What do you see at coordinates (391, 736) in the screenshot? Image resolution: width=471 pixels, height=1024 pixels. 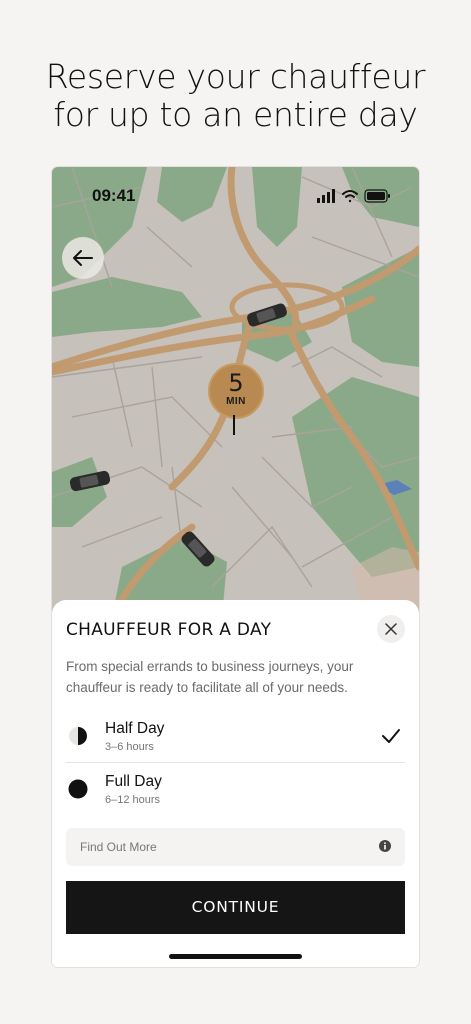 I see `checkmark-icon` at bounding box center [391, 736].